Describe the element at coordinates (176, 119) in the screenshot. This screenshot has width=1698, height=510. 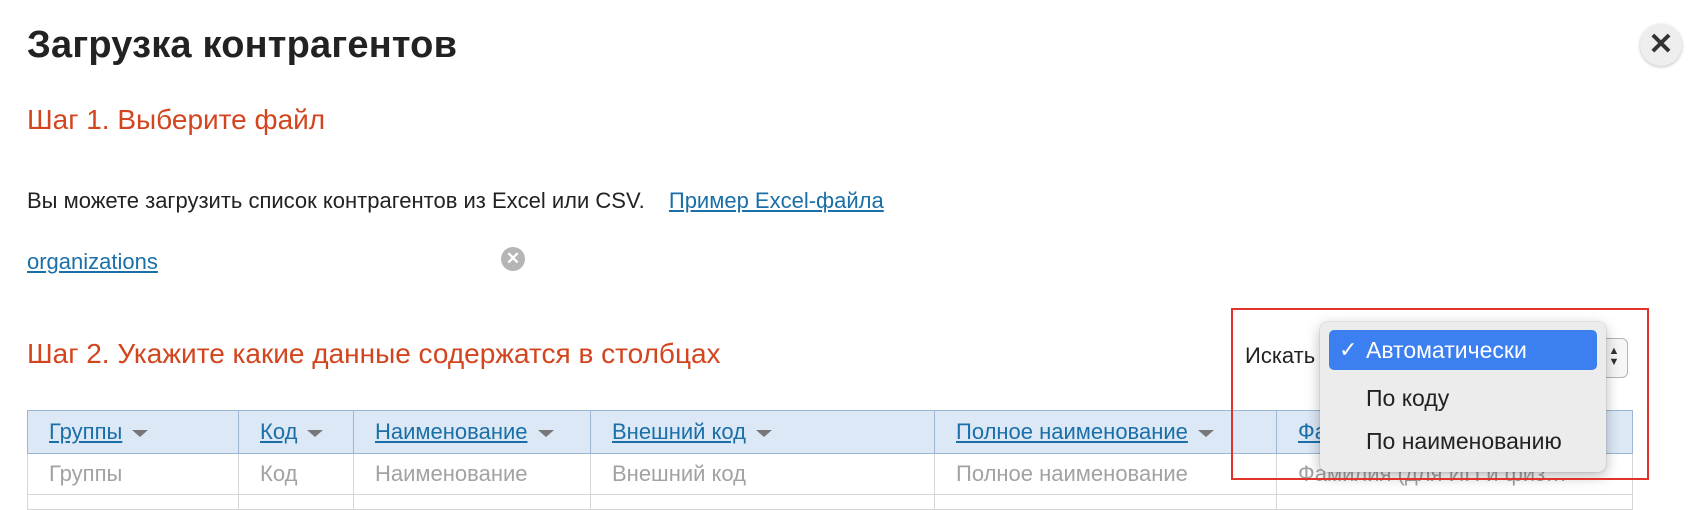
I see `step1-heading: Шаг 1. Выберите файл` at that location.